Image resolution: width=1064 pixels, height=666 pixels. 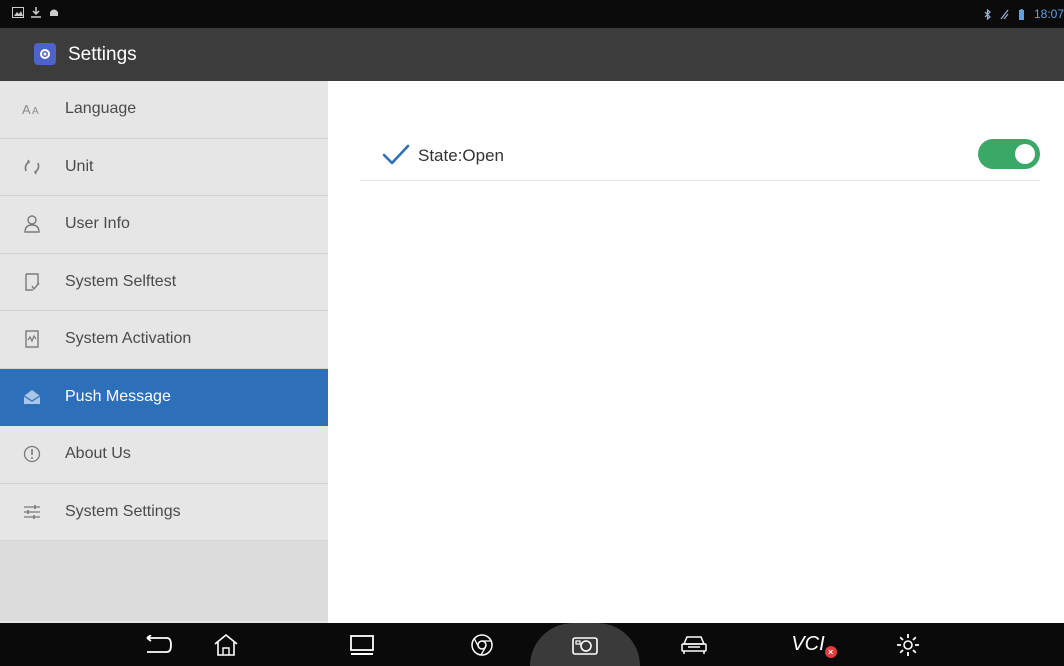 I want to click on language-icon: AA, so click(x=32, y=109).